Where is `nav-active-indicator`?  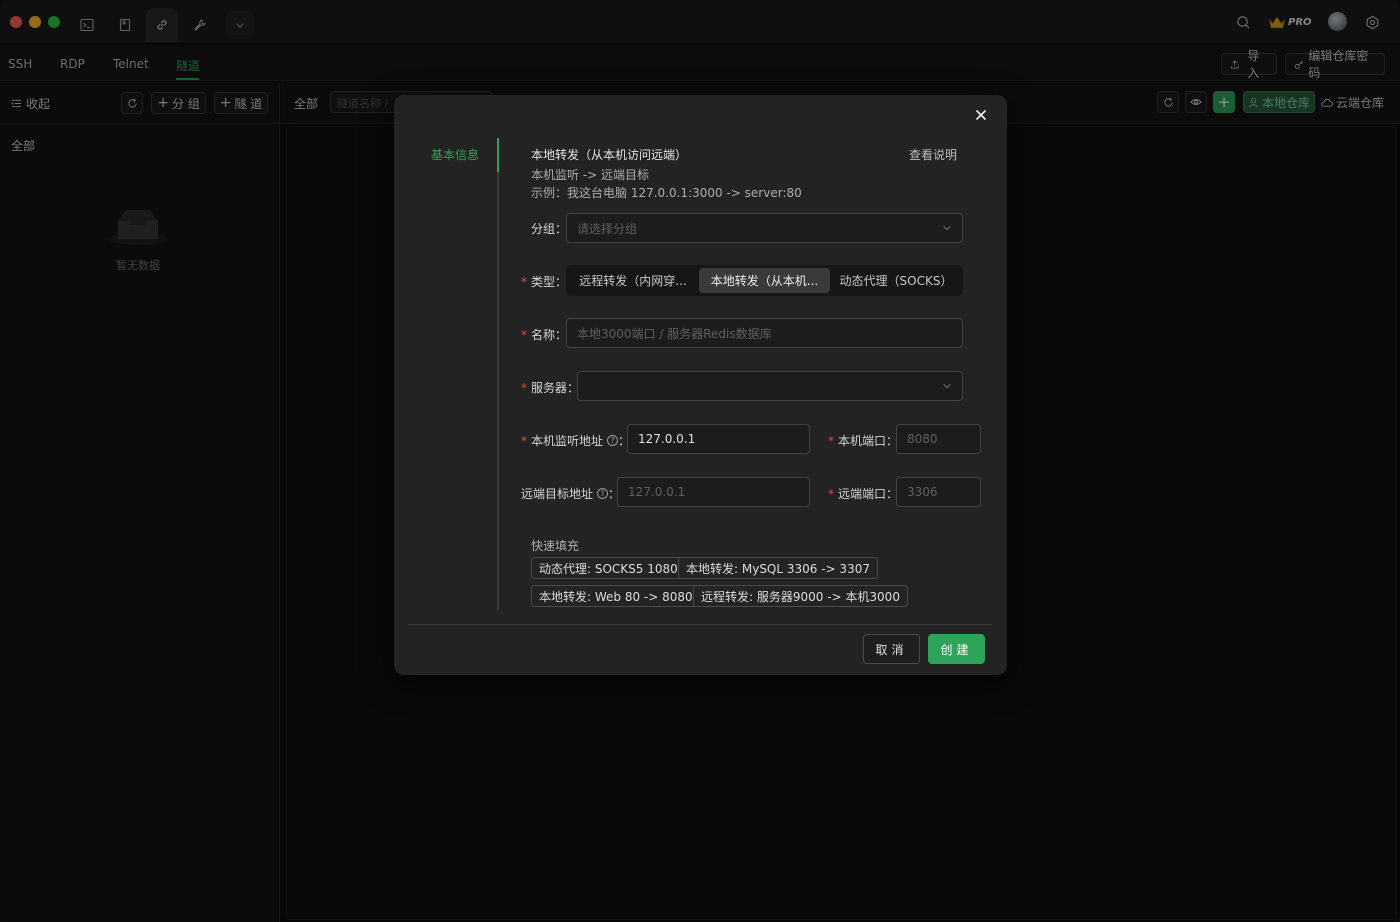 nav-active-indicator is located at coordinates (498, 155).